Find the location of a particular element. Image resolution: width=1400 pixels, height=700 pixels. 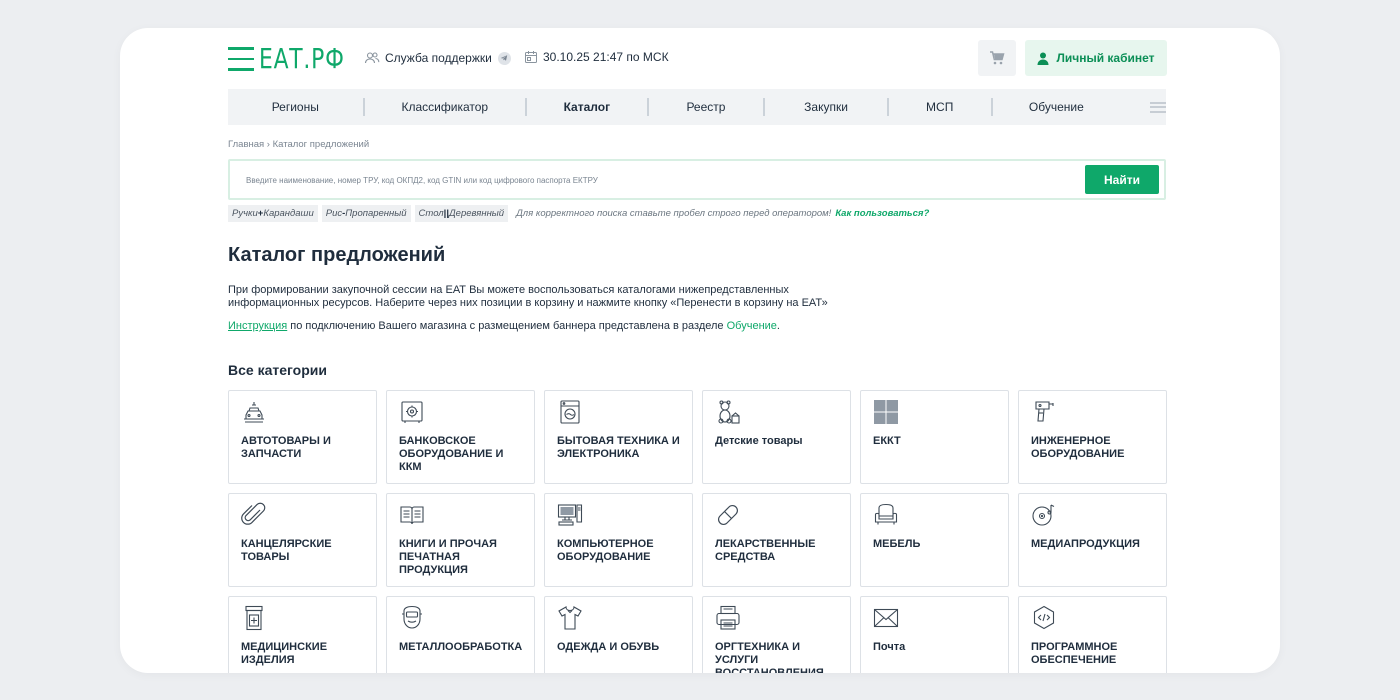

hint-chip-left: Стол is located at coordinates (431, 213).